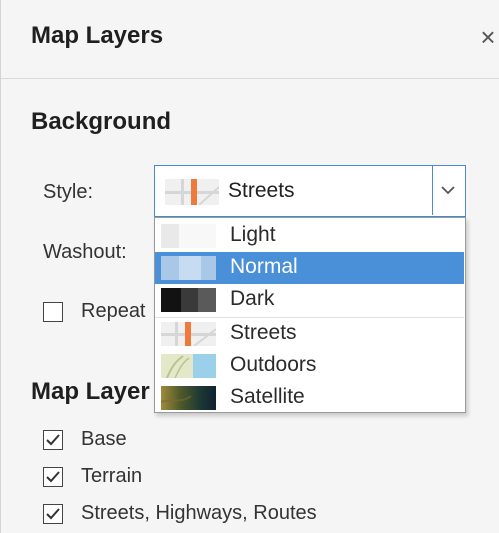  Describe the element at coordinates (309, 398) in the screenshot. I see `style-option-satellite: Satellite` at that location.